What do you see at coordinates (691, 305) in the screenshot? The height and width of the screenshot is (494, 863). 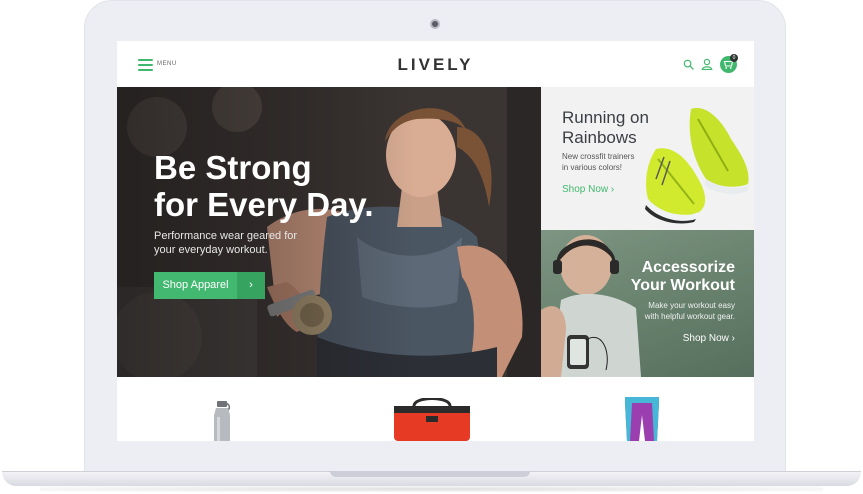 I see `accessorize-subtitle-line1: Make your workout easy` at bounding box center [691, 305].